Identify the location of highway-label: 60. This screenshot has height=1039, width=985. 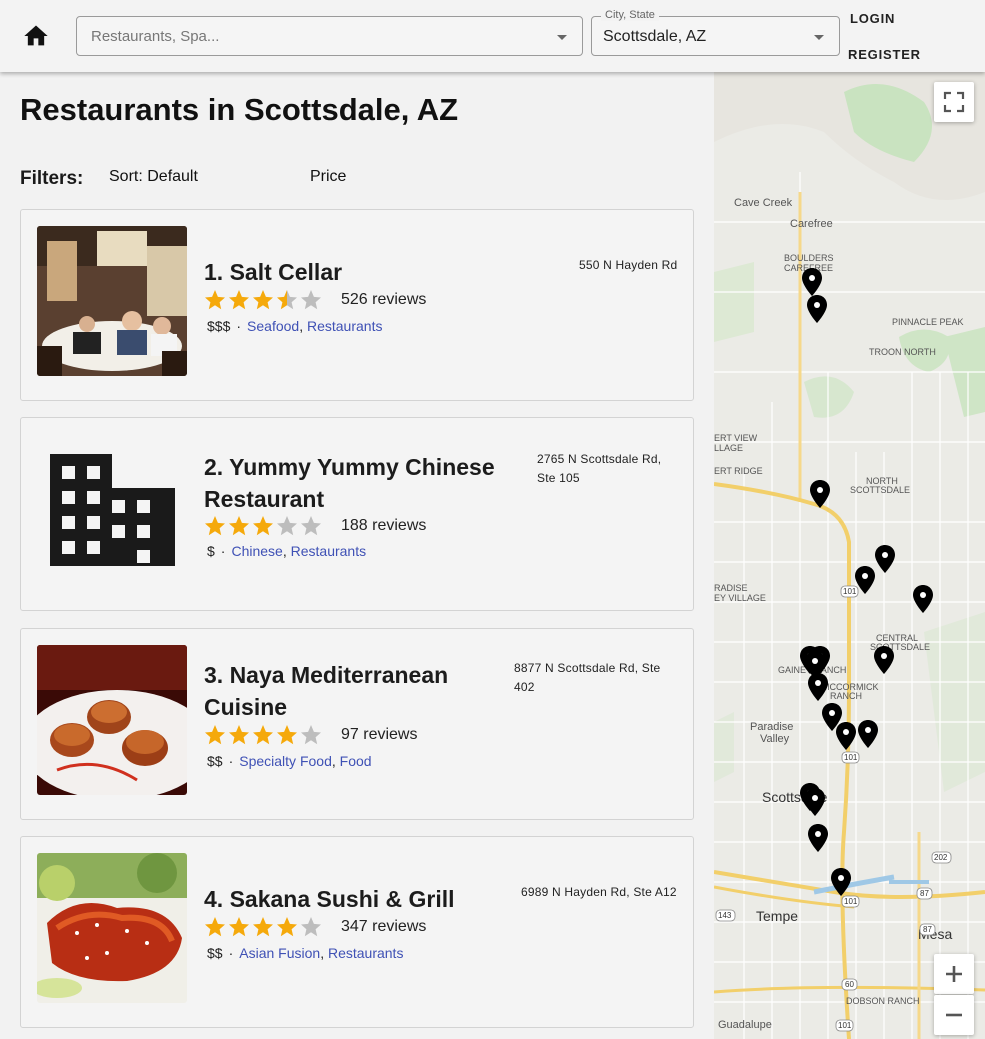
(849, 984).